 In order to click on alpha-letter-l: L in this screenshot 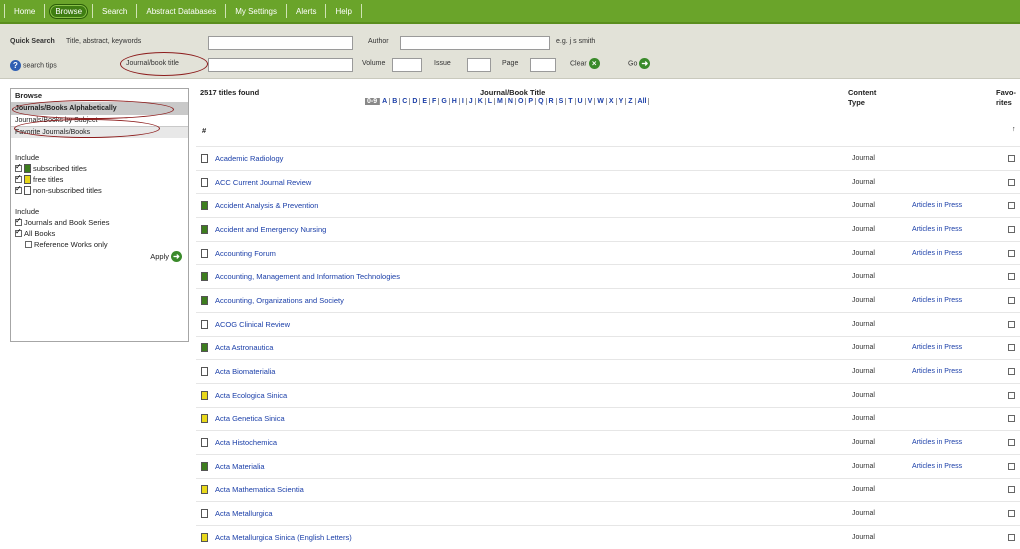, I will do `click(491, 101)`.